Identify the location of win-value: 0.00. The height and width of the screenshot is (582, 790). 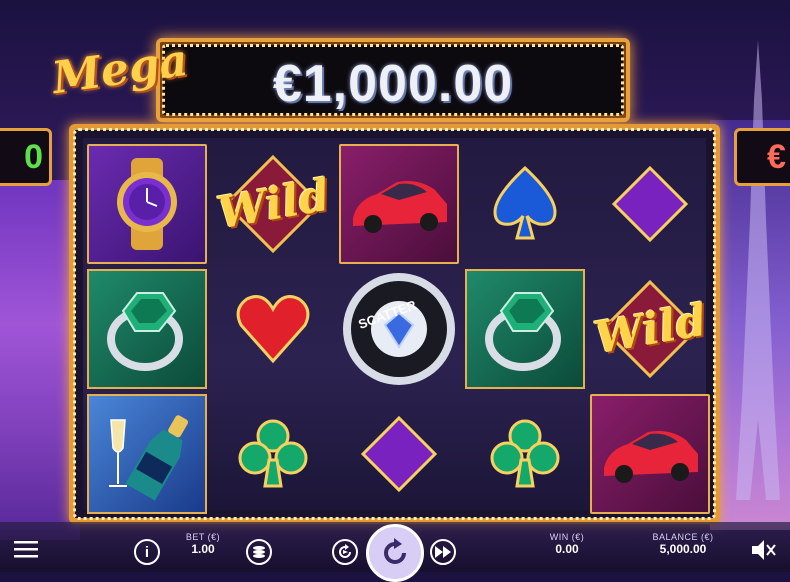
(567, 549).